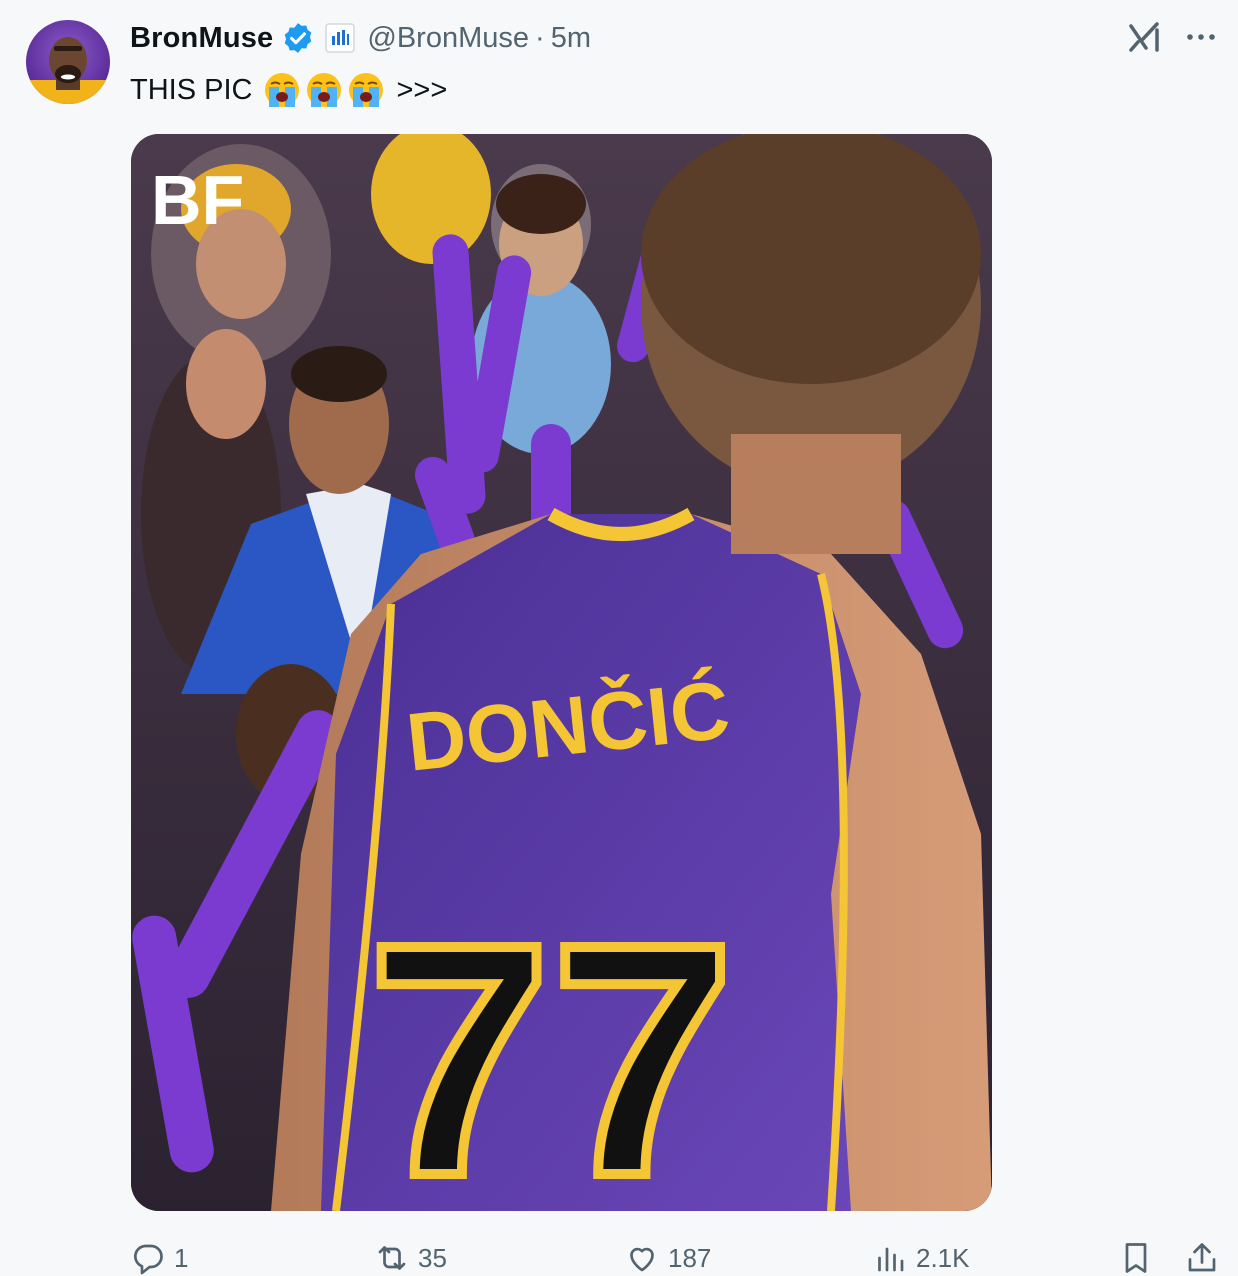 The width and height of the screenshot is (1238, 1276). I want to click on tweet-text-main: THIS PIC, so click(191, 89).